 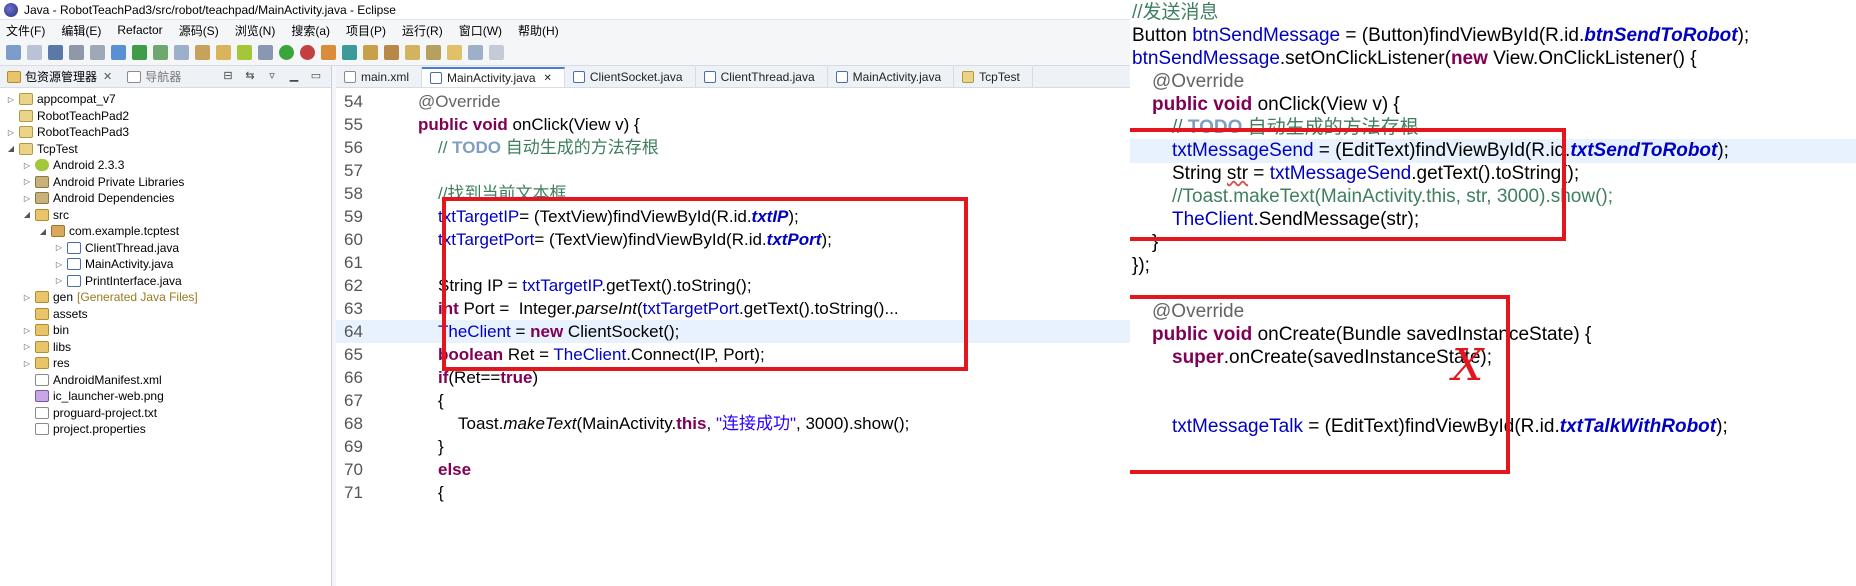 What do you see at coordinates (316, 76) in the screenshot?
I see `maximize-icon: ▭` at bounding box center [316, 76].